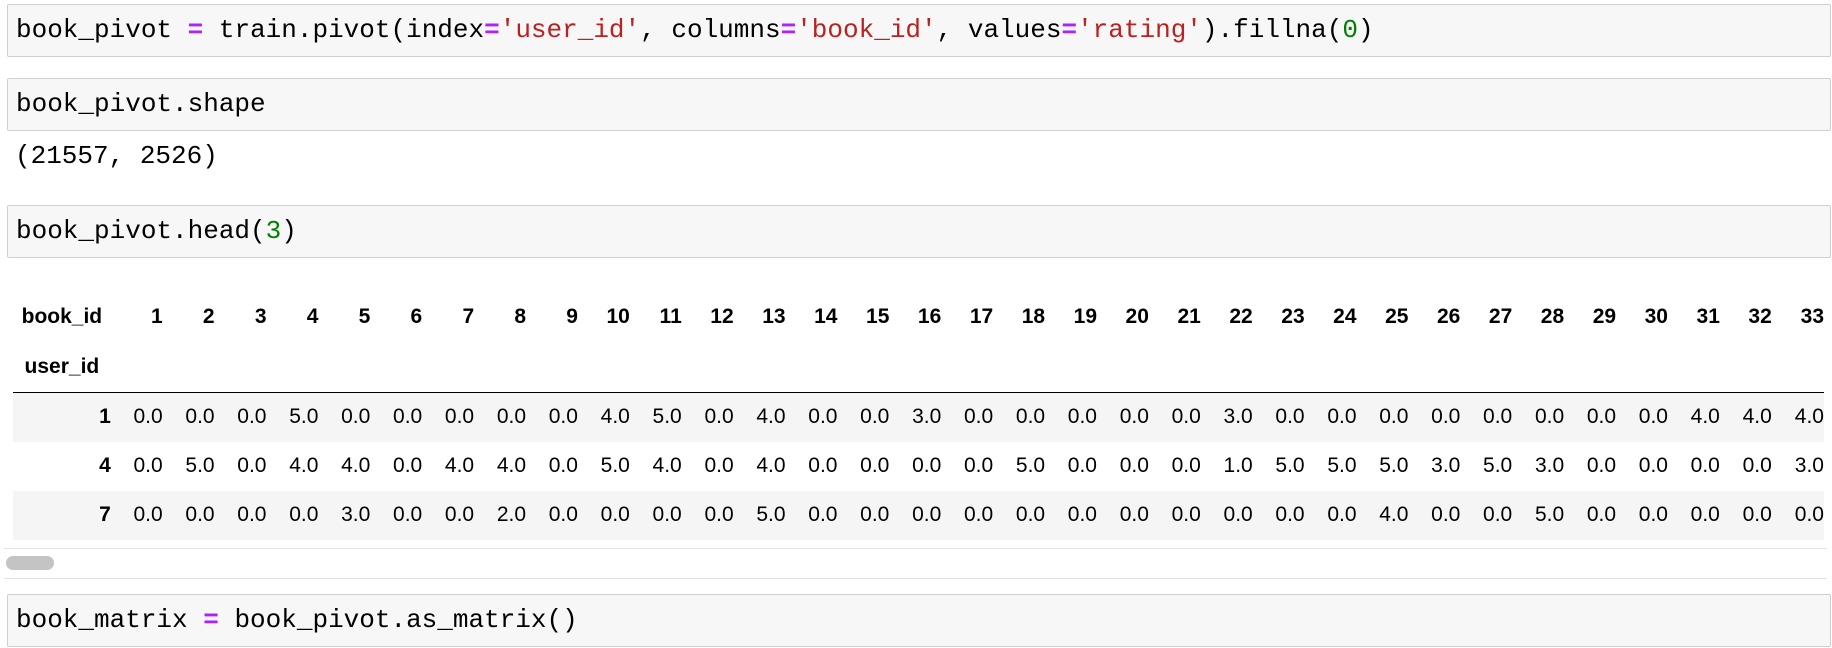 This screenshot has height=648, width=1832. I want to click on code-cell-matrix: book_matrix = book_pivot.as_matrix(), so click(919, 620).